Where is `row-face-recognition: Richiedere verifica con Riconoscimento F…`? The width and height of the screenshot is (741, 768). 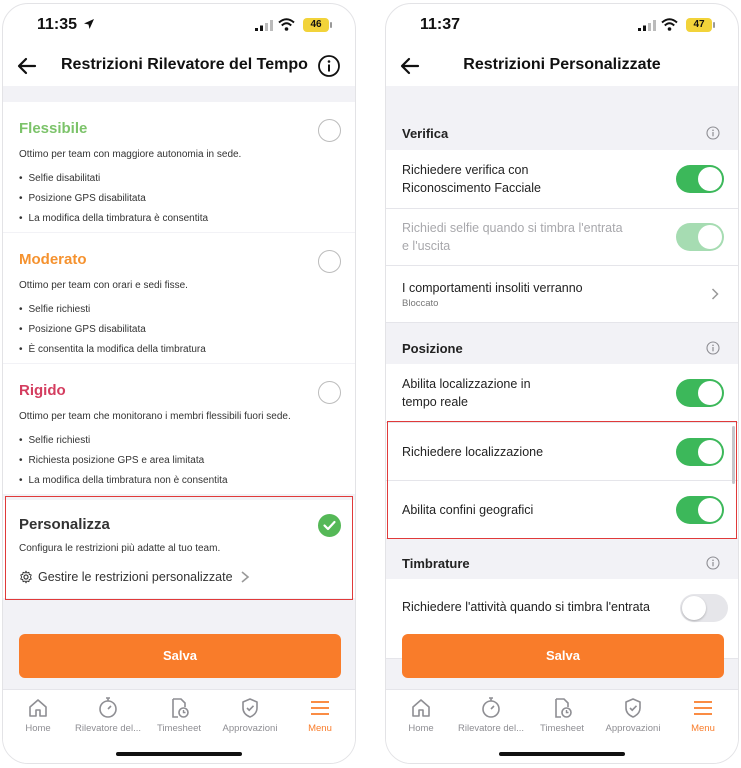
row-face-recognition: Richiedere verifica con Riconoscimento F… is located at coordinates (562, 179).